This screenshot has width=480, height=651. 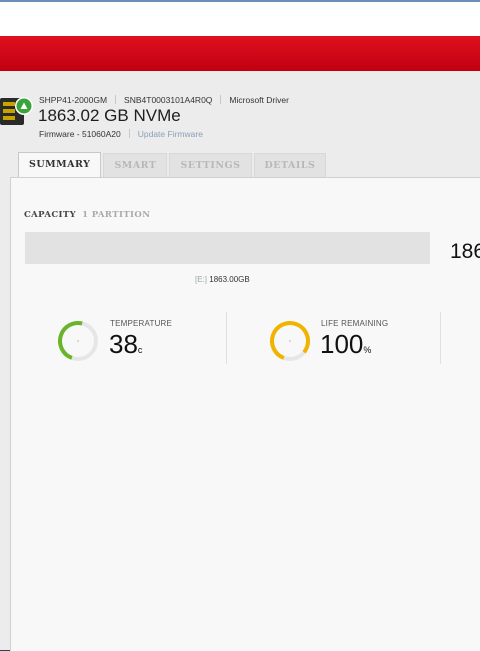 What do you see at coordinates (465, 251) in the screenshot?
I see `capacity-total: 186` at bounding box center [465, 251].